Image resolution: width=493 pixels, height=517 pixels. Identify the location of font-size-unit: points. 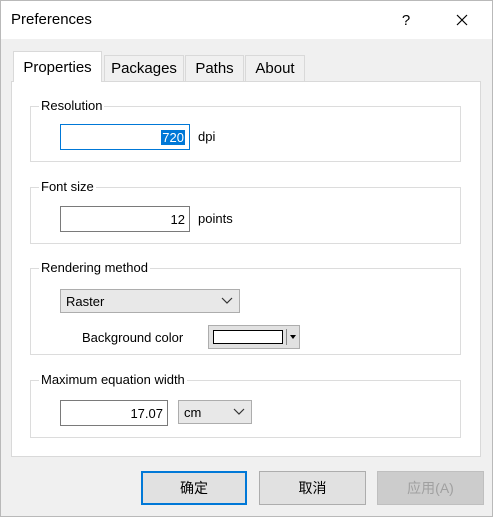
(215, 218).